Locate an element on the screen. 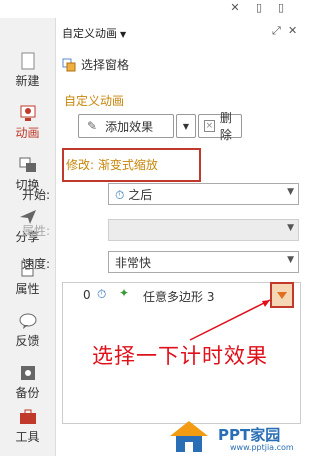  watermark-logo: PPT家园 www.pptjia.com is located at coordinates (233, 437).